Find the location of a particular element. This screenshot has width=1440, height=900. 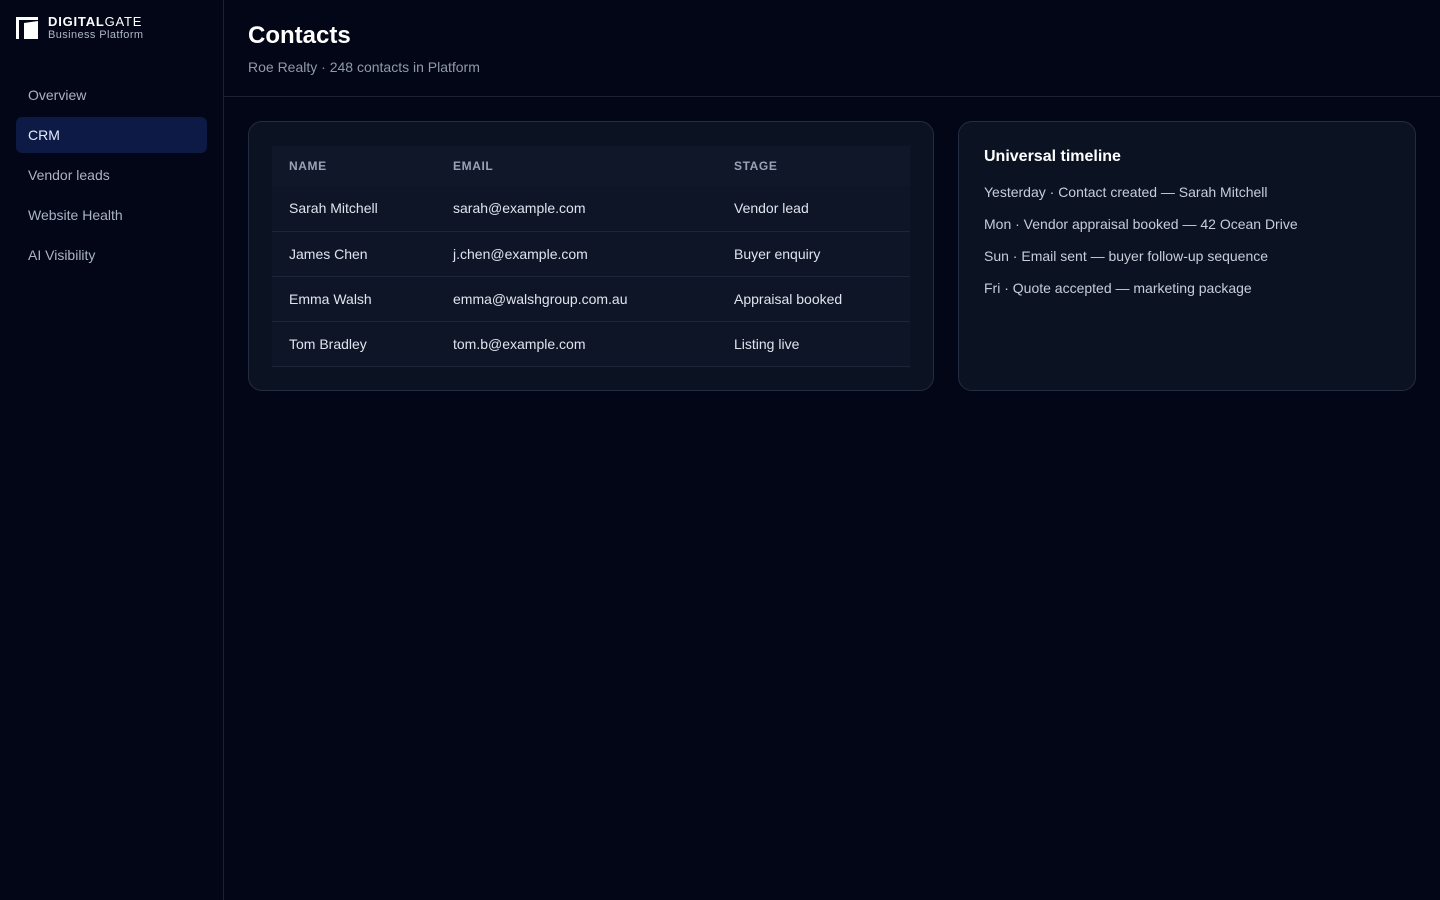

contact-name: Emma Walsh is located at coordinates (354, 299).